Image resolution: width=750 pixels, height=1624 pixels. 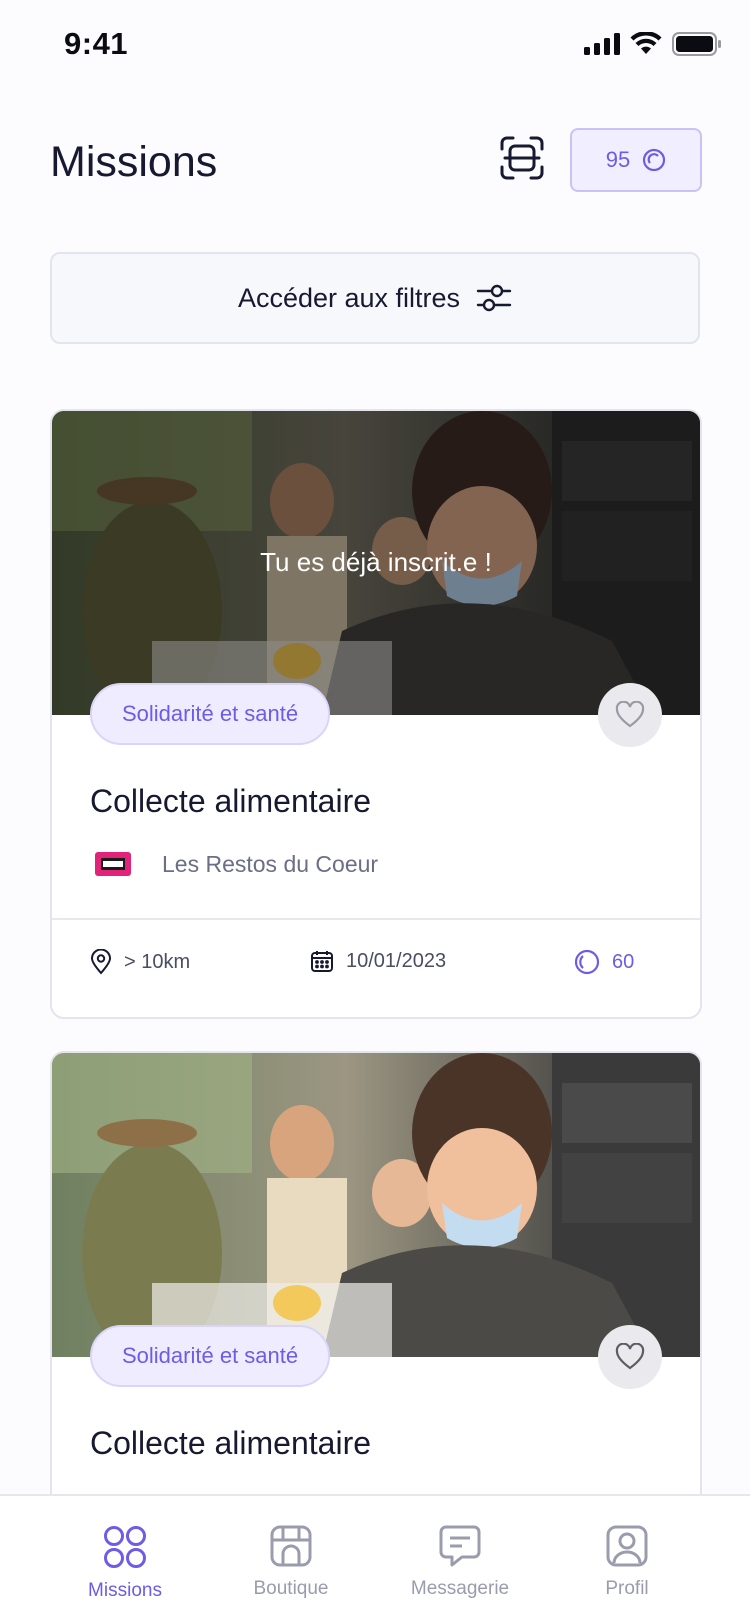 I want to click on filter-sliders-icon, so click(x=494, y=298).